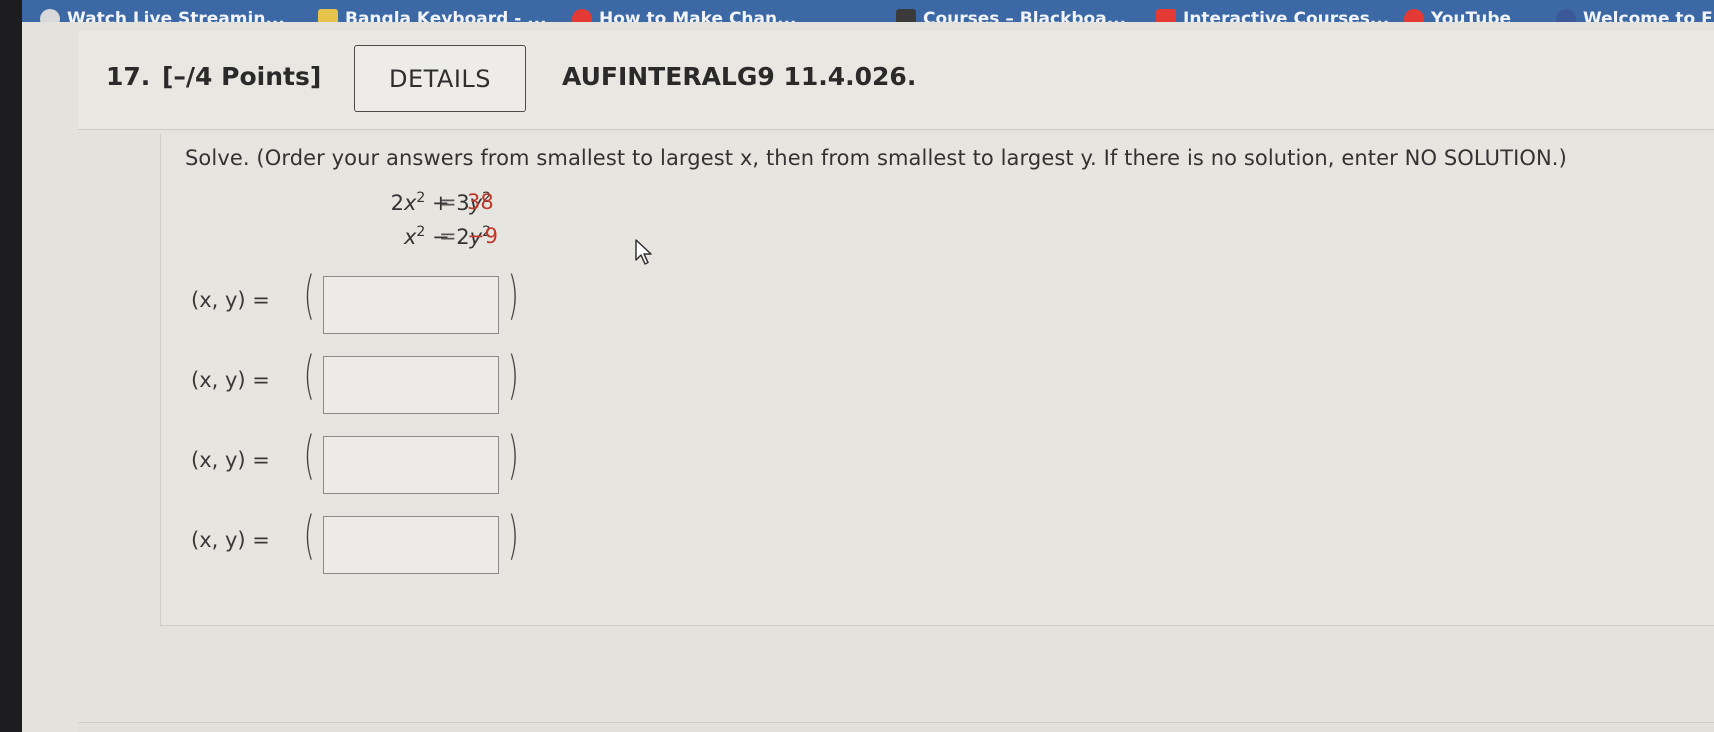  What do you see at coordinates (11, 366) in the screenshot?
I see `screen-bezel` at bounding box center [11, 366].